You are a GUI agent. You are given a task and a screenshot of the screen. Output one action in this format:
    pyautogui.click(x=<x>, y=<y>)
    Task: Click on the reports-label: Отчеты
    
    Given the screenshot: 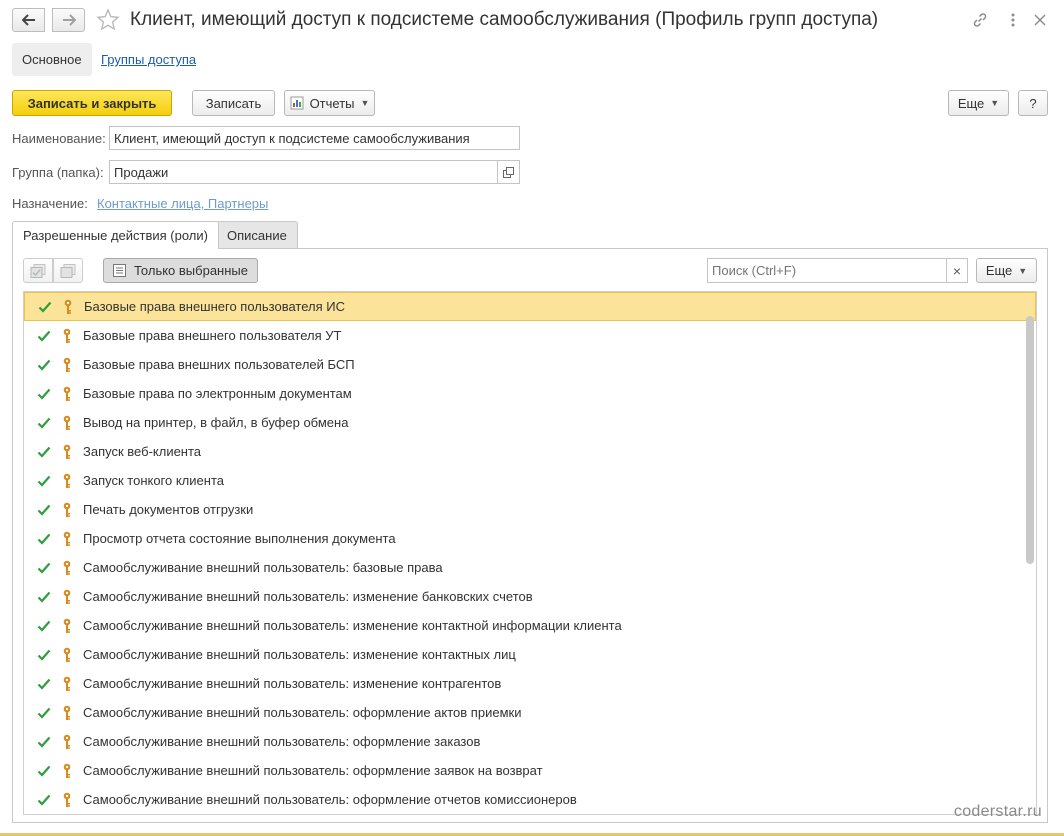 What is the action you would take?
    pyautogui.click(x=332, y=103)
    